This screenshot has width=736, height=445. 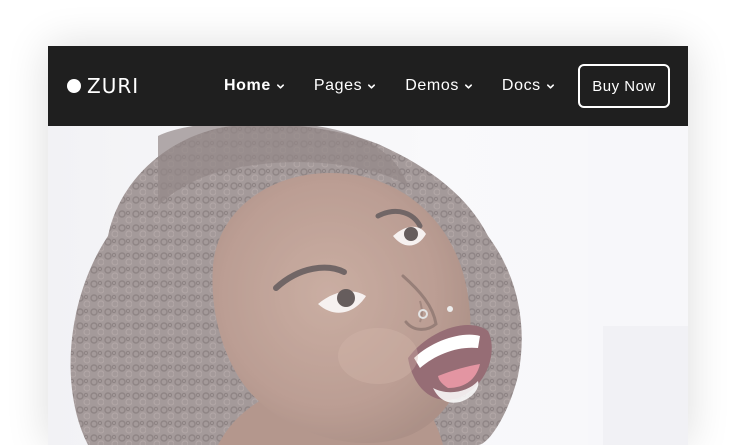 I want to click on nav-item-label: Demos, so click(x=432, y=85).